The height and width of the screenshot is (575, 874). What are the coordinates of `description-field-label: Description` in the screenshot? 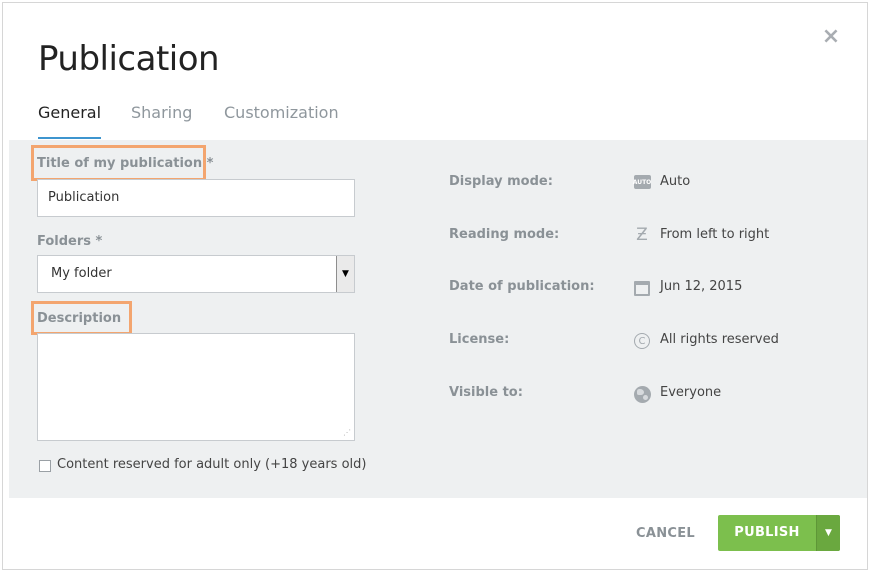 It's located at (79, 318).